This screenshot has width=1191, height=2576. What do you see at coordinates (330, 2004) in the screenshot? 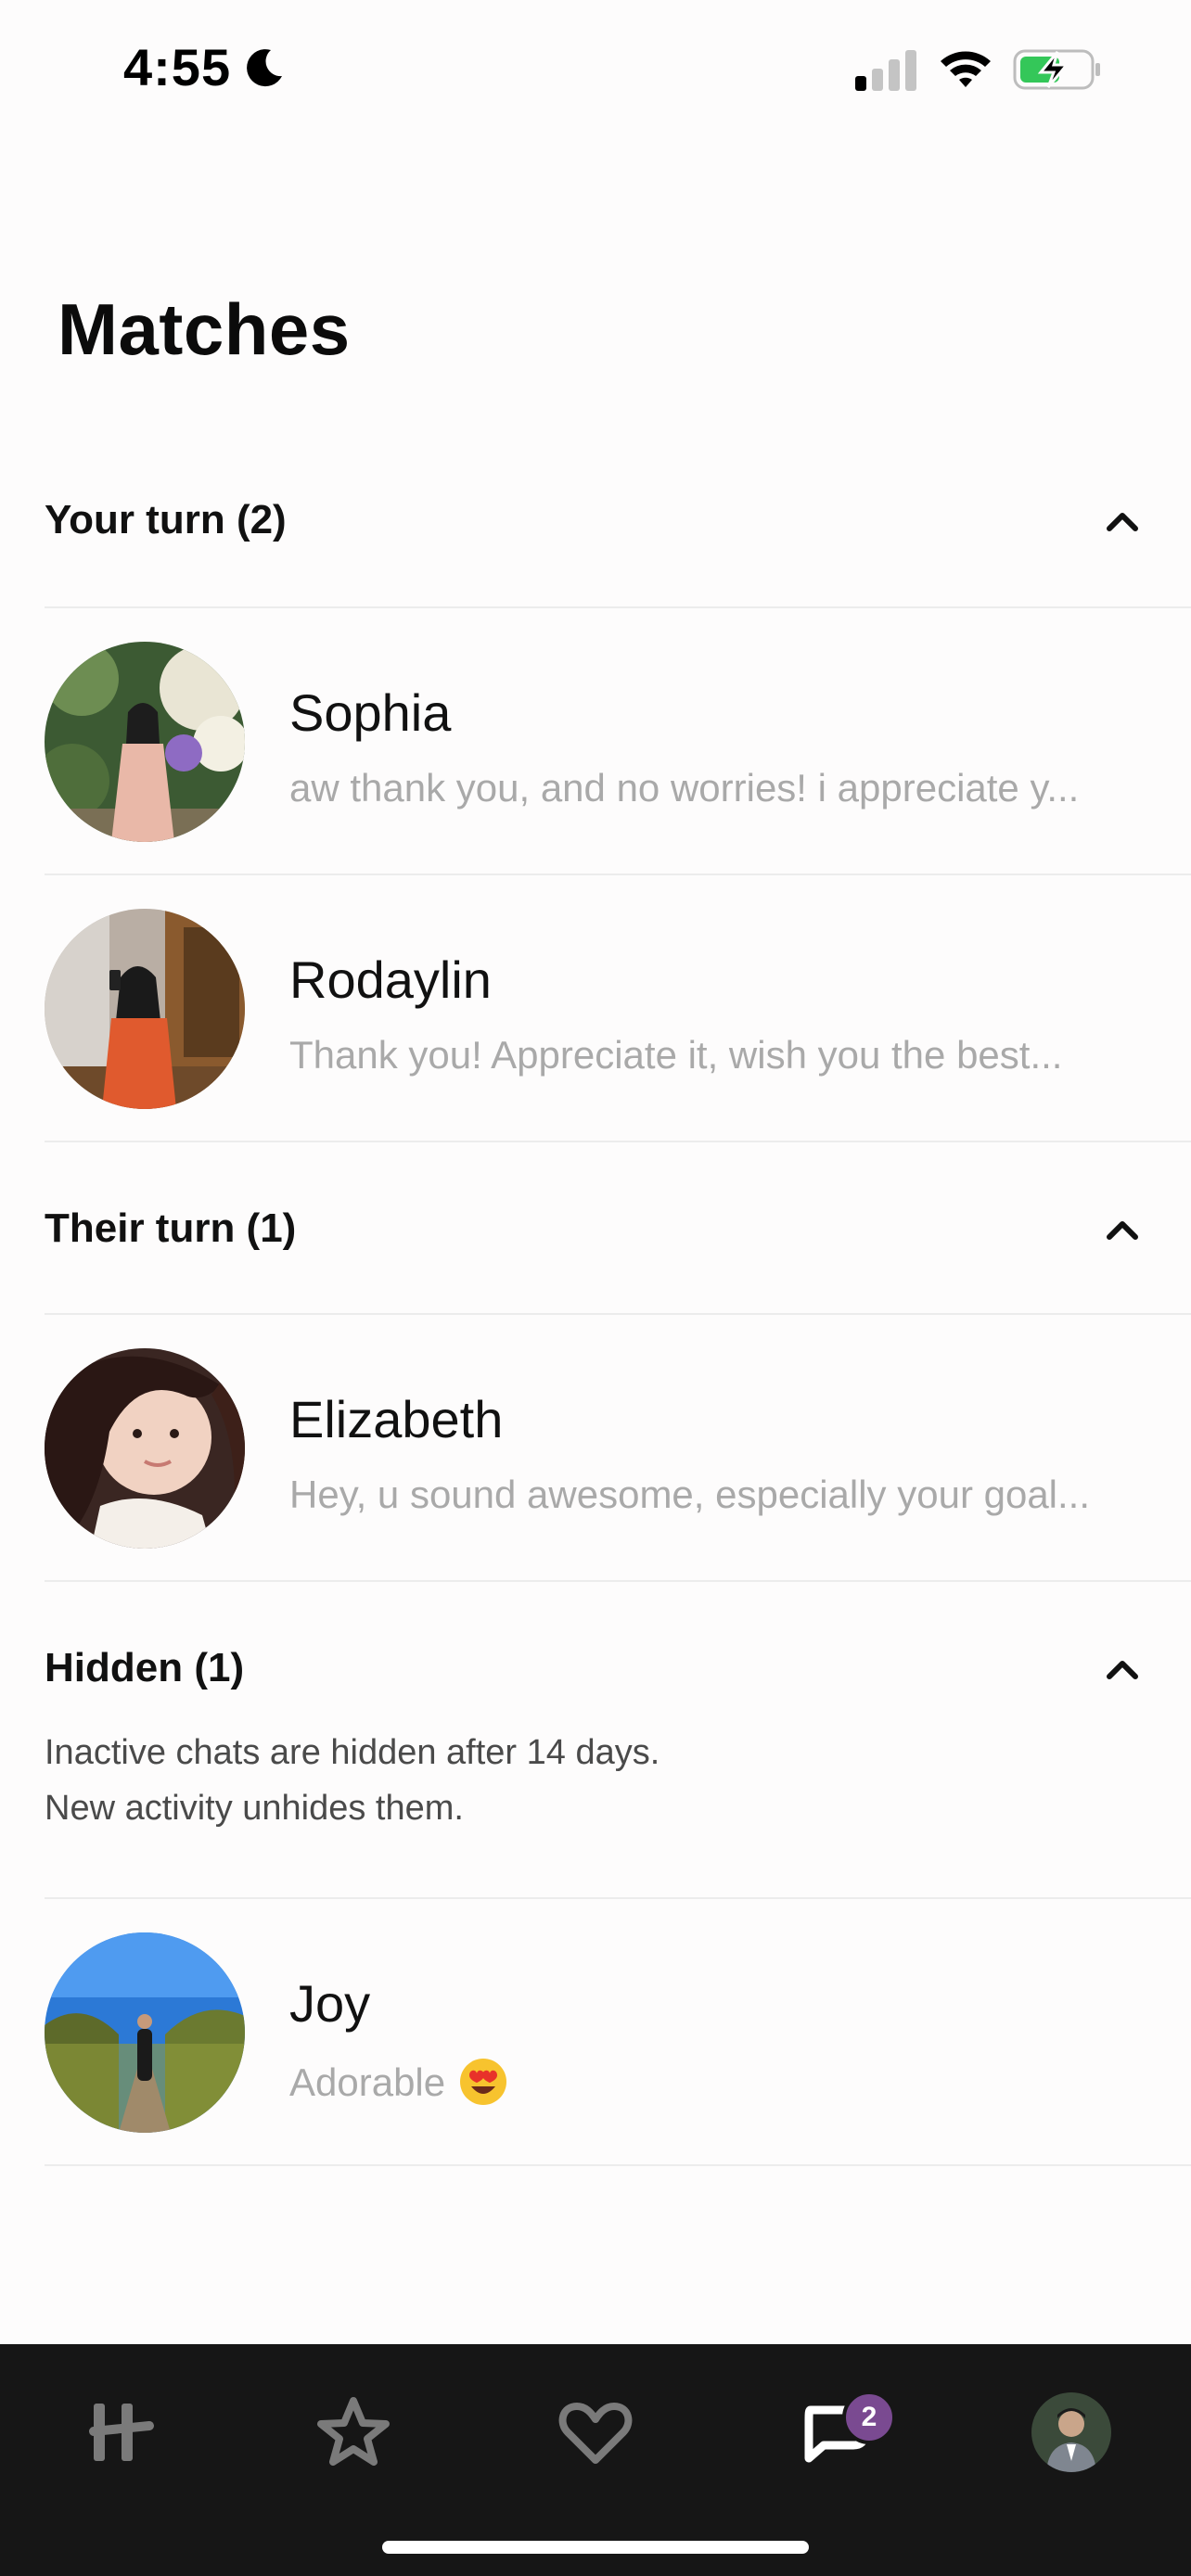
I see `match-name: Joy` at bounding box center [330, 2004].